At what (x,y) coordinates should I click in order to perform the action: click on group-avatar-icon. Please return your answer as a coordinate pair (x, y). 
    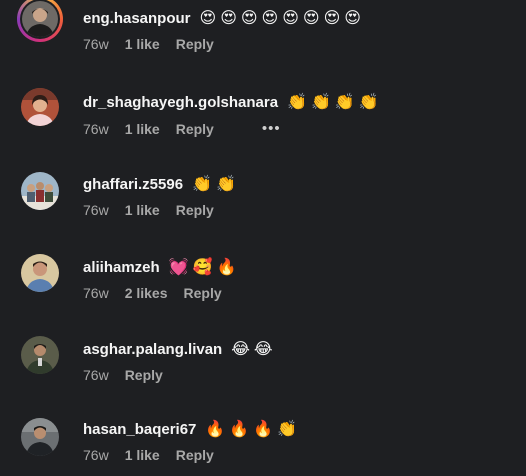
    Looking at the image, I should click on (40, 191).